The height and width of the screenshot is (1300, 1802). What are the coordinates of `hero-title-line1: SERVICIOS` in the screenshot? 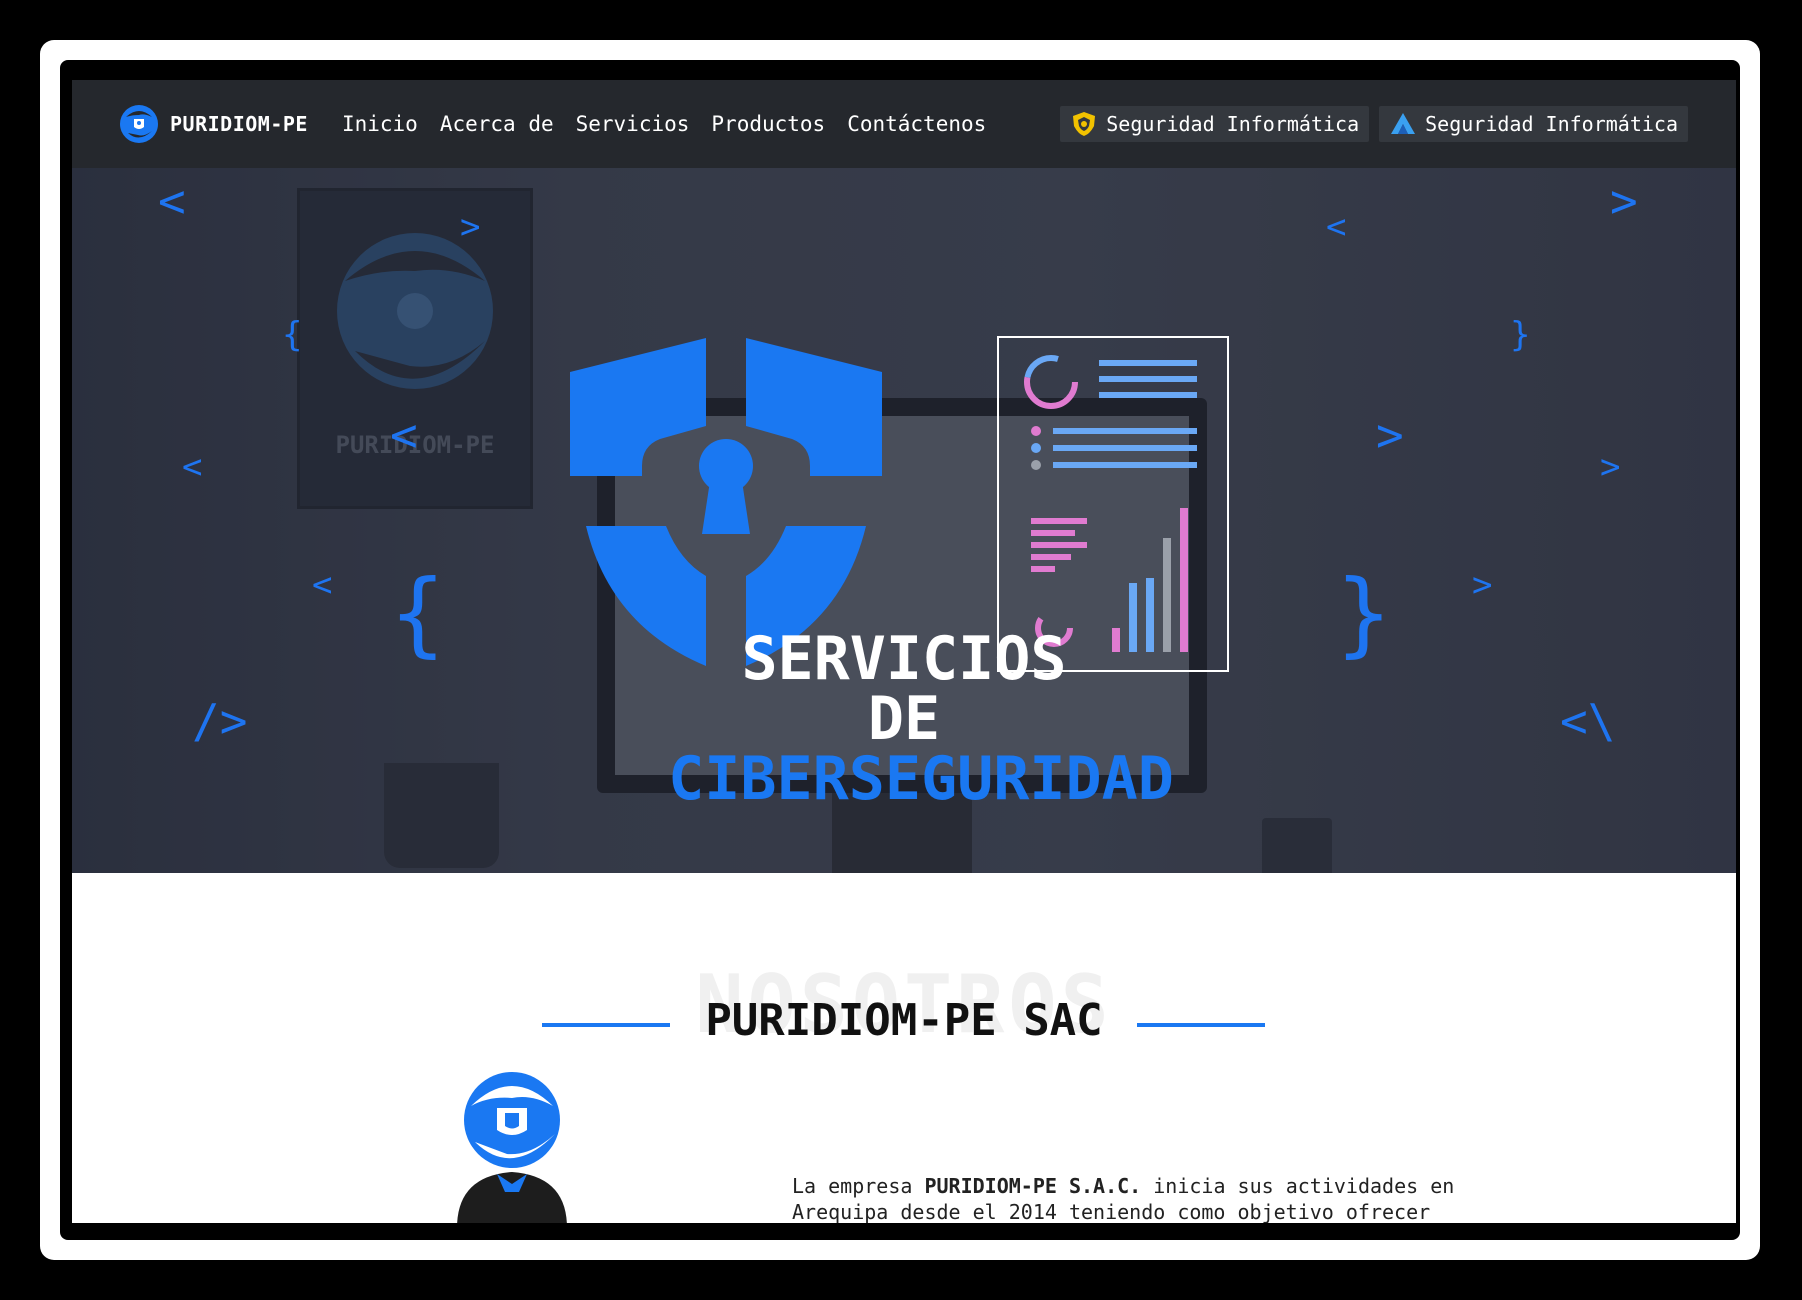 It's located at (904, 659).